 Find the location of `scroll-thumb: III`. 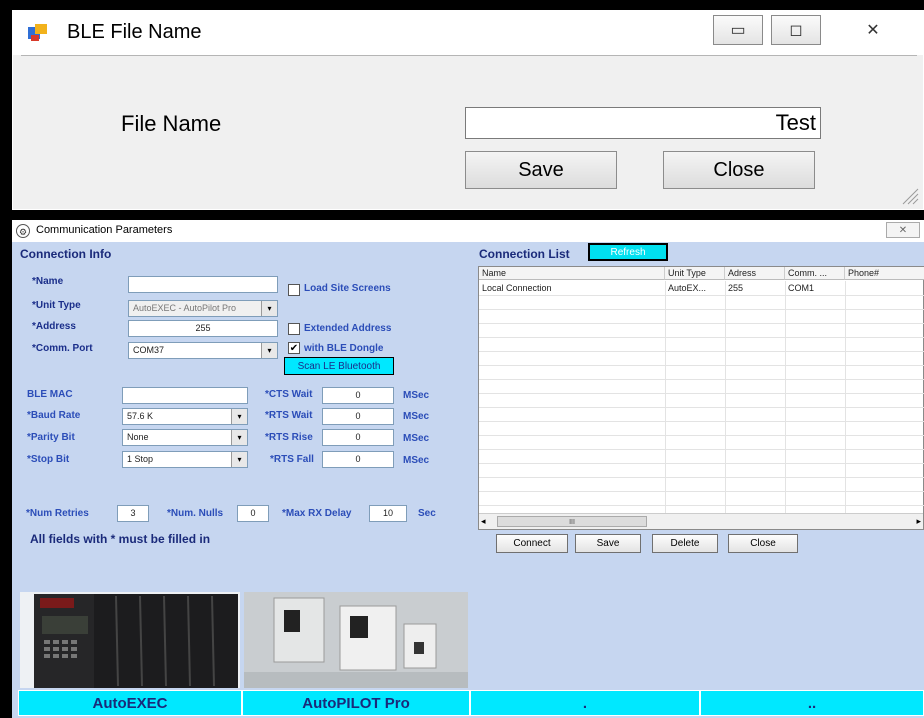

scroll-thumb: III is located at coordinates (572, 521).